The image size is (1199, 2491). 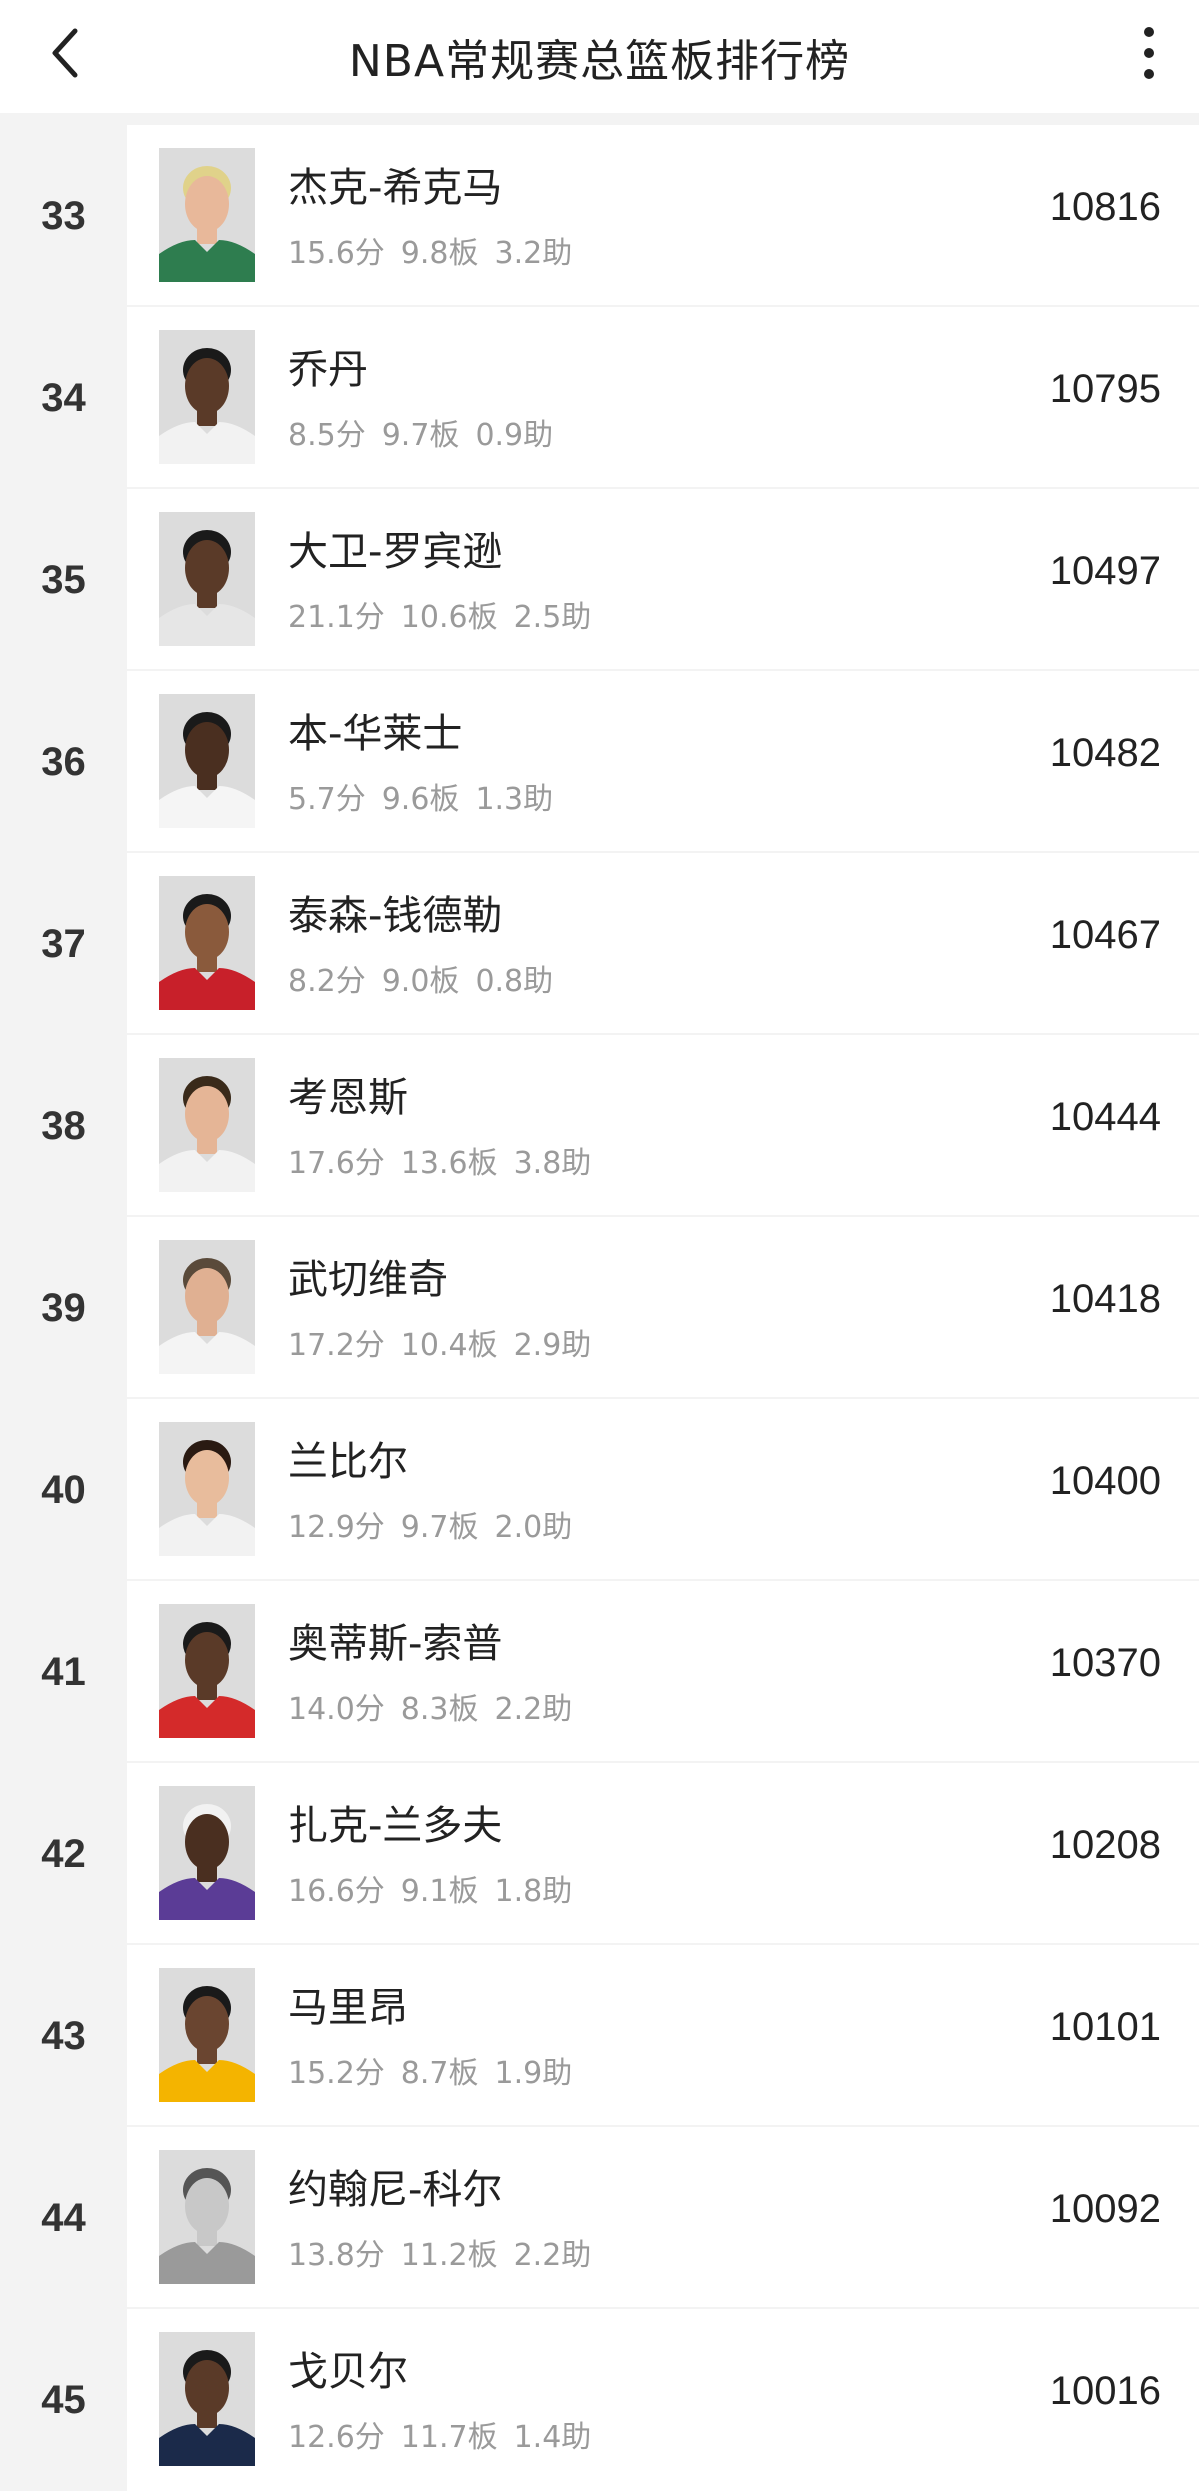 What do you see at coordinates (447, 1342) in the screenshot?
I see `player-stats: 17.2分 10.4板 2.9助` at bounding box center [447, 1342].